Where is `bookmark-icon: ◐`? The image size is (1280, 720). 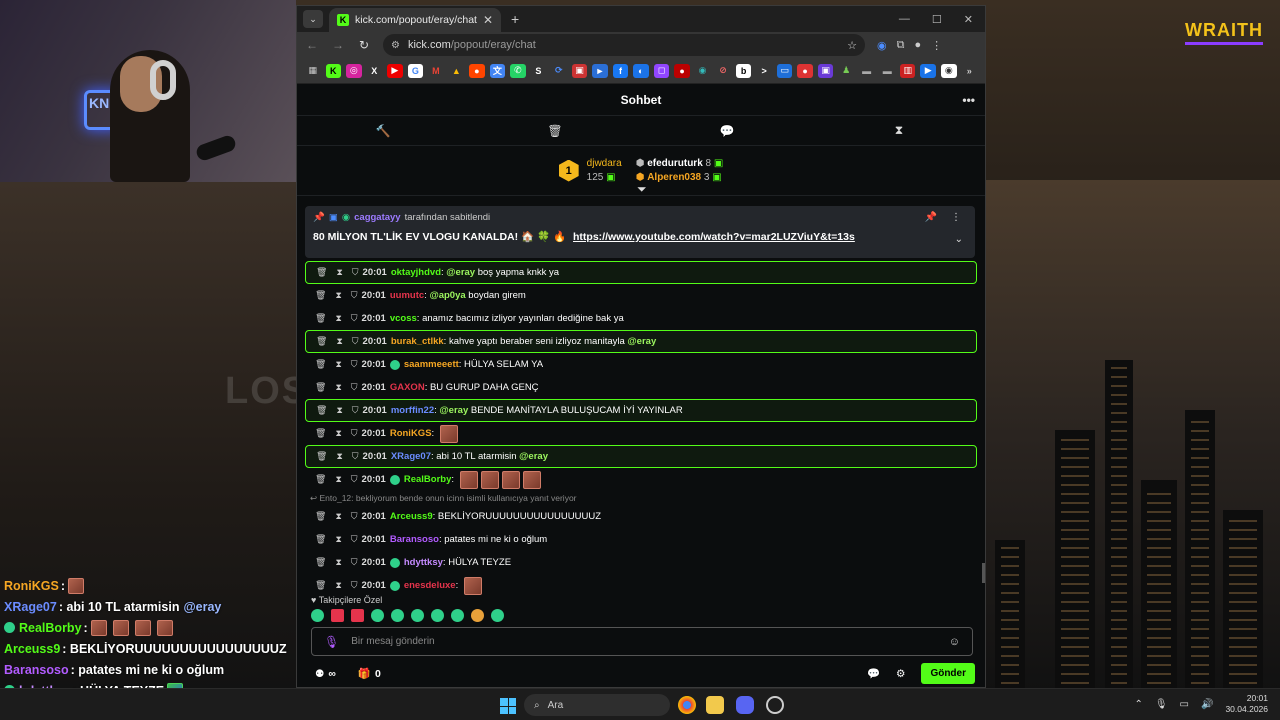 bookmark-icon: ◐ is located at coordinates (641, 70).